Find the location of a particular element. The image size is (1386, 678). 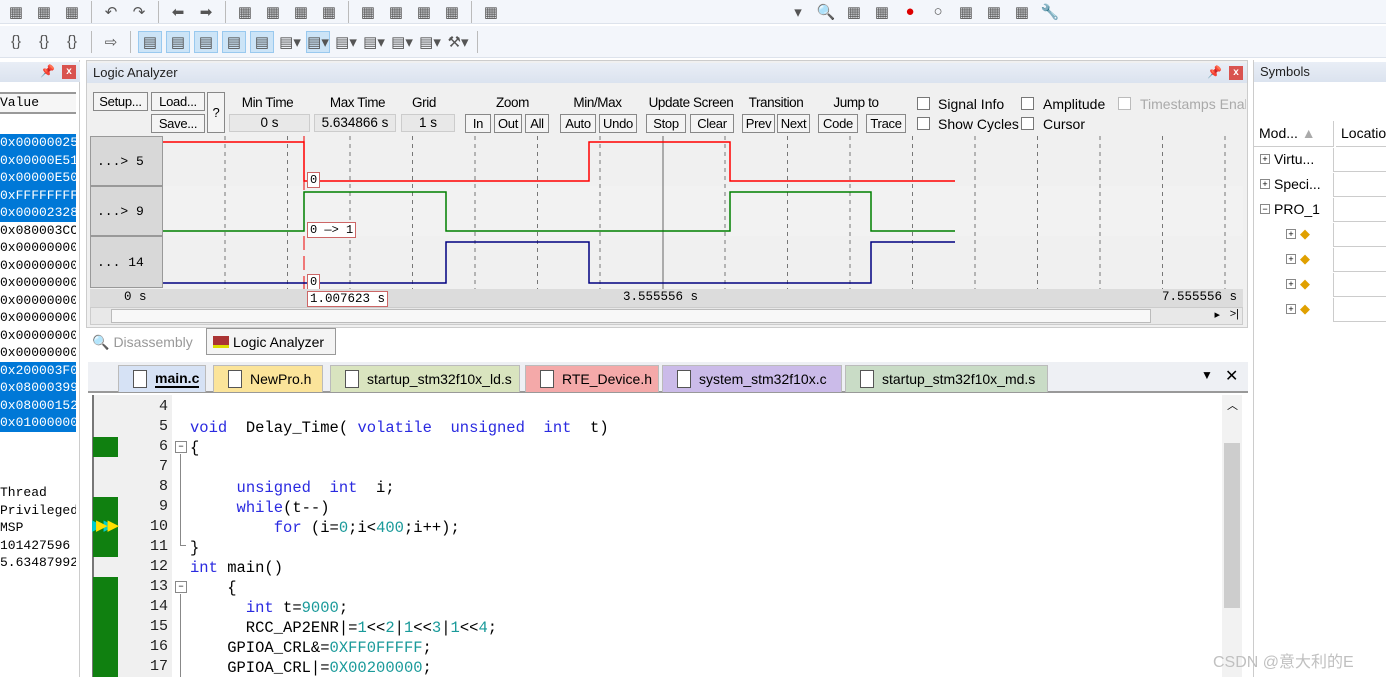

internal-value: Thread is located at coordinates (38, 493).